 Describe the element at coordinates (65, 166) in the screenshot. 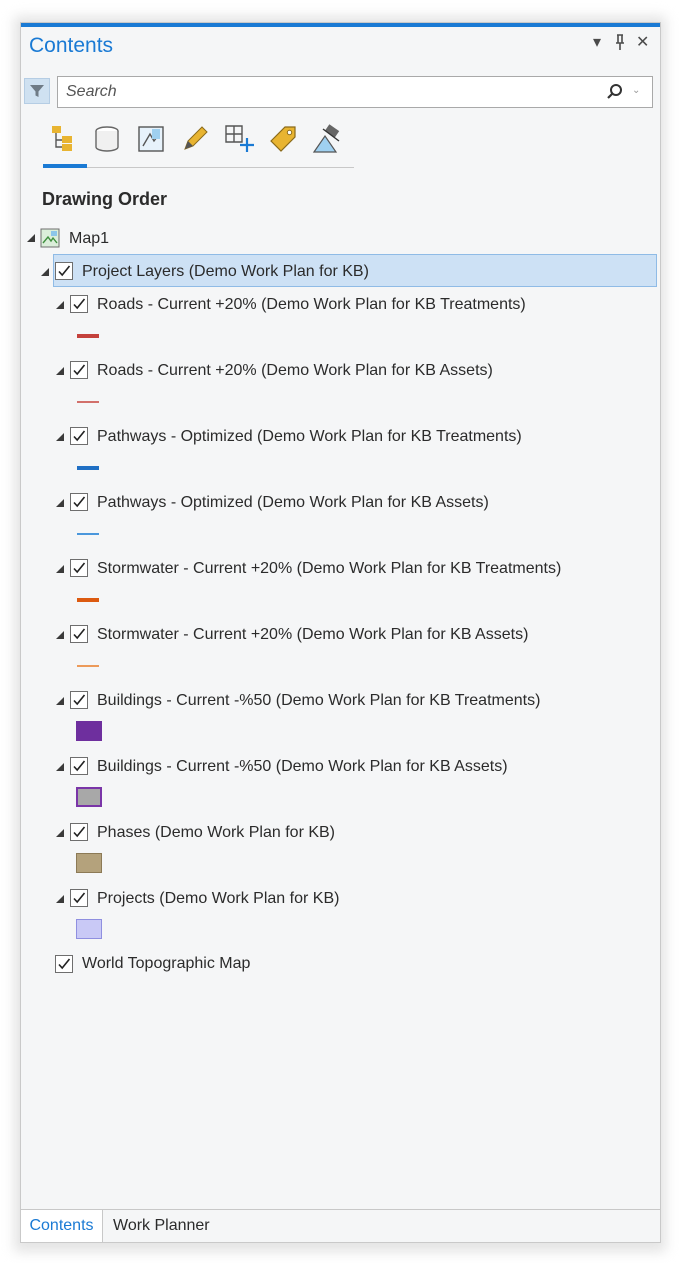

I see `toolbar-selected-indicator` at that location.